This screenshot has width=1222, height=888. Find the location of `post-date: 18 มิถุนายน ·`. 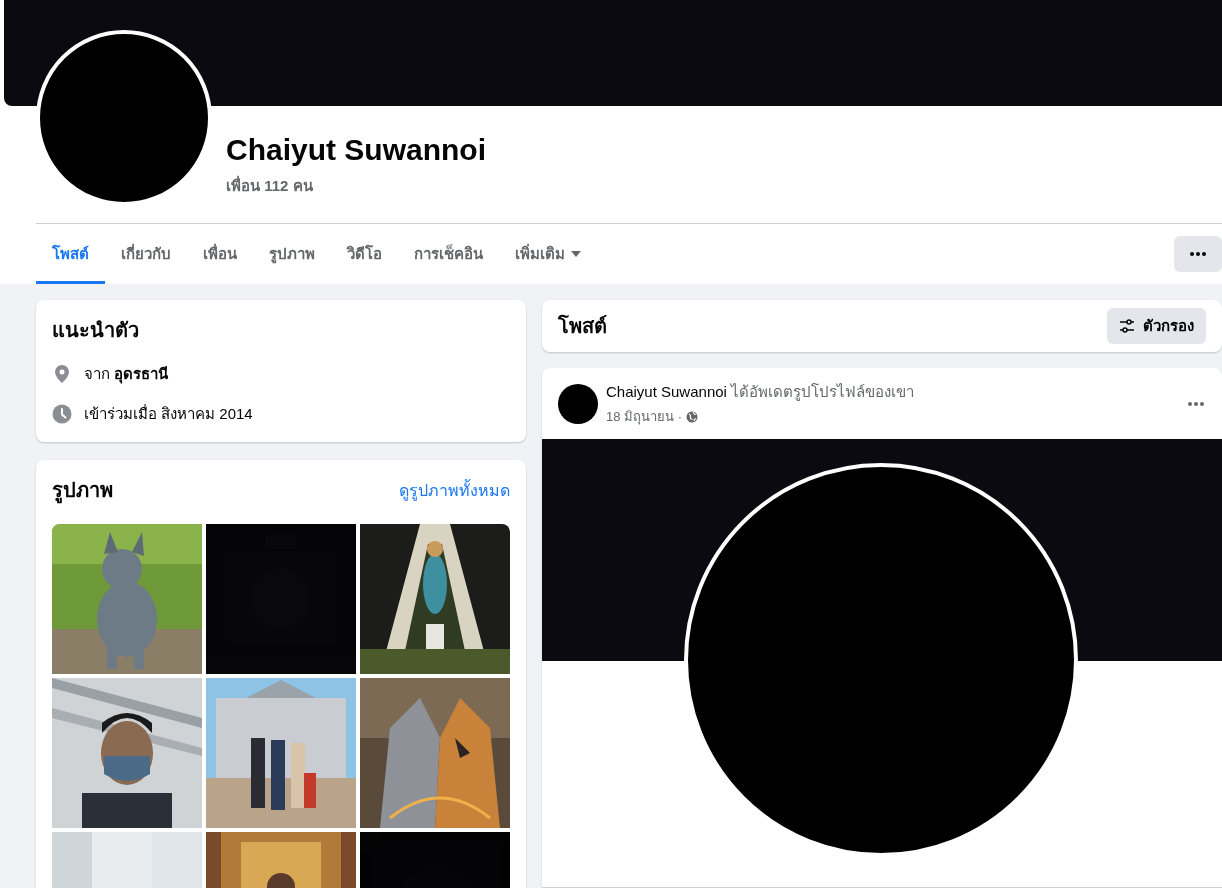

post-date: 18 มิถุนายน · is located at coordinates (644, 416).